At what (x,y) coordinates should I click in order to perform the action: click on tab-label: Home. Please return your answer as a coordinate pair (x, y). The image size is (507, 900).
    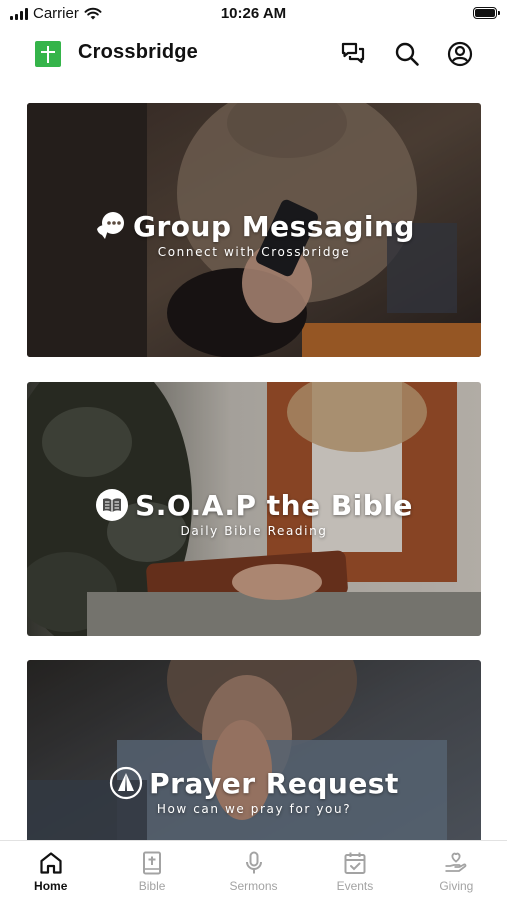
    Looking at the image, I should click on (51, 886).